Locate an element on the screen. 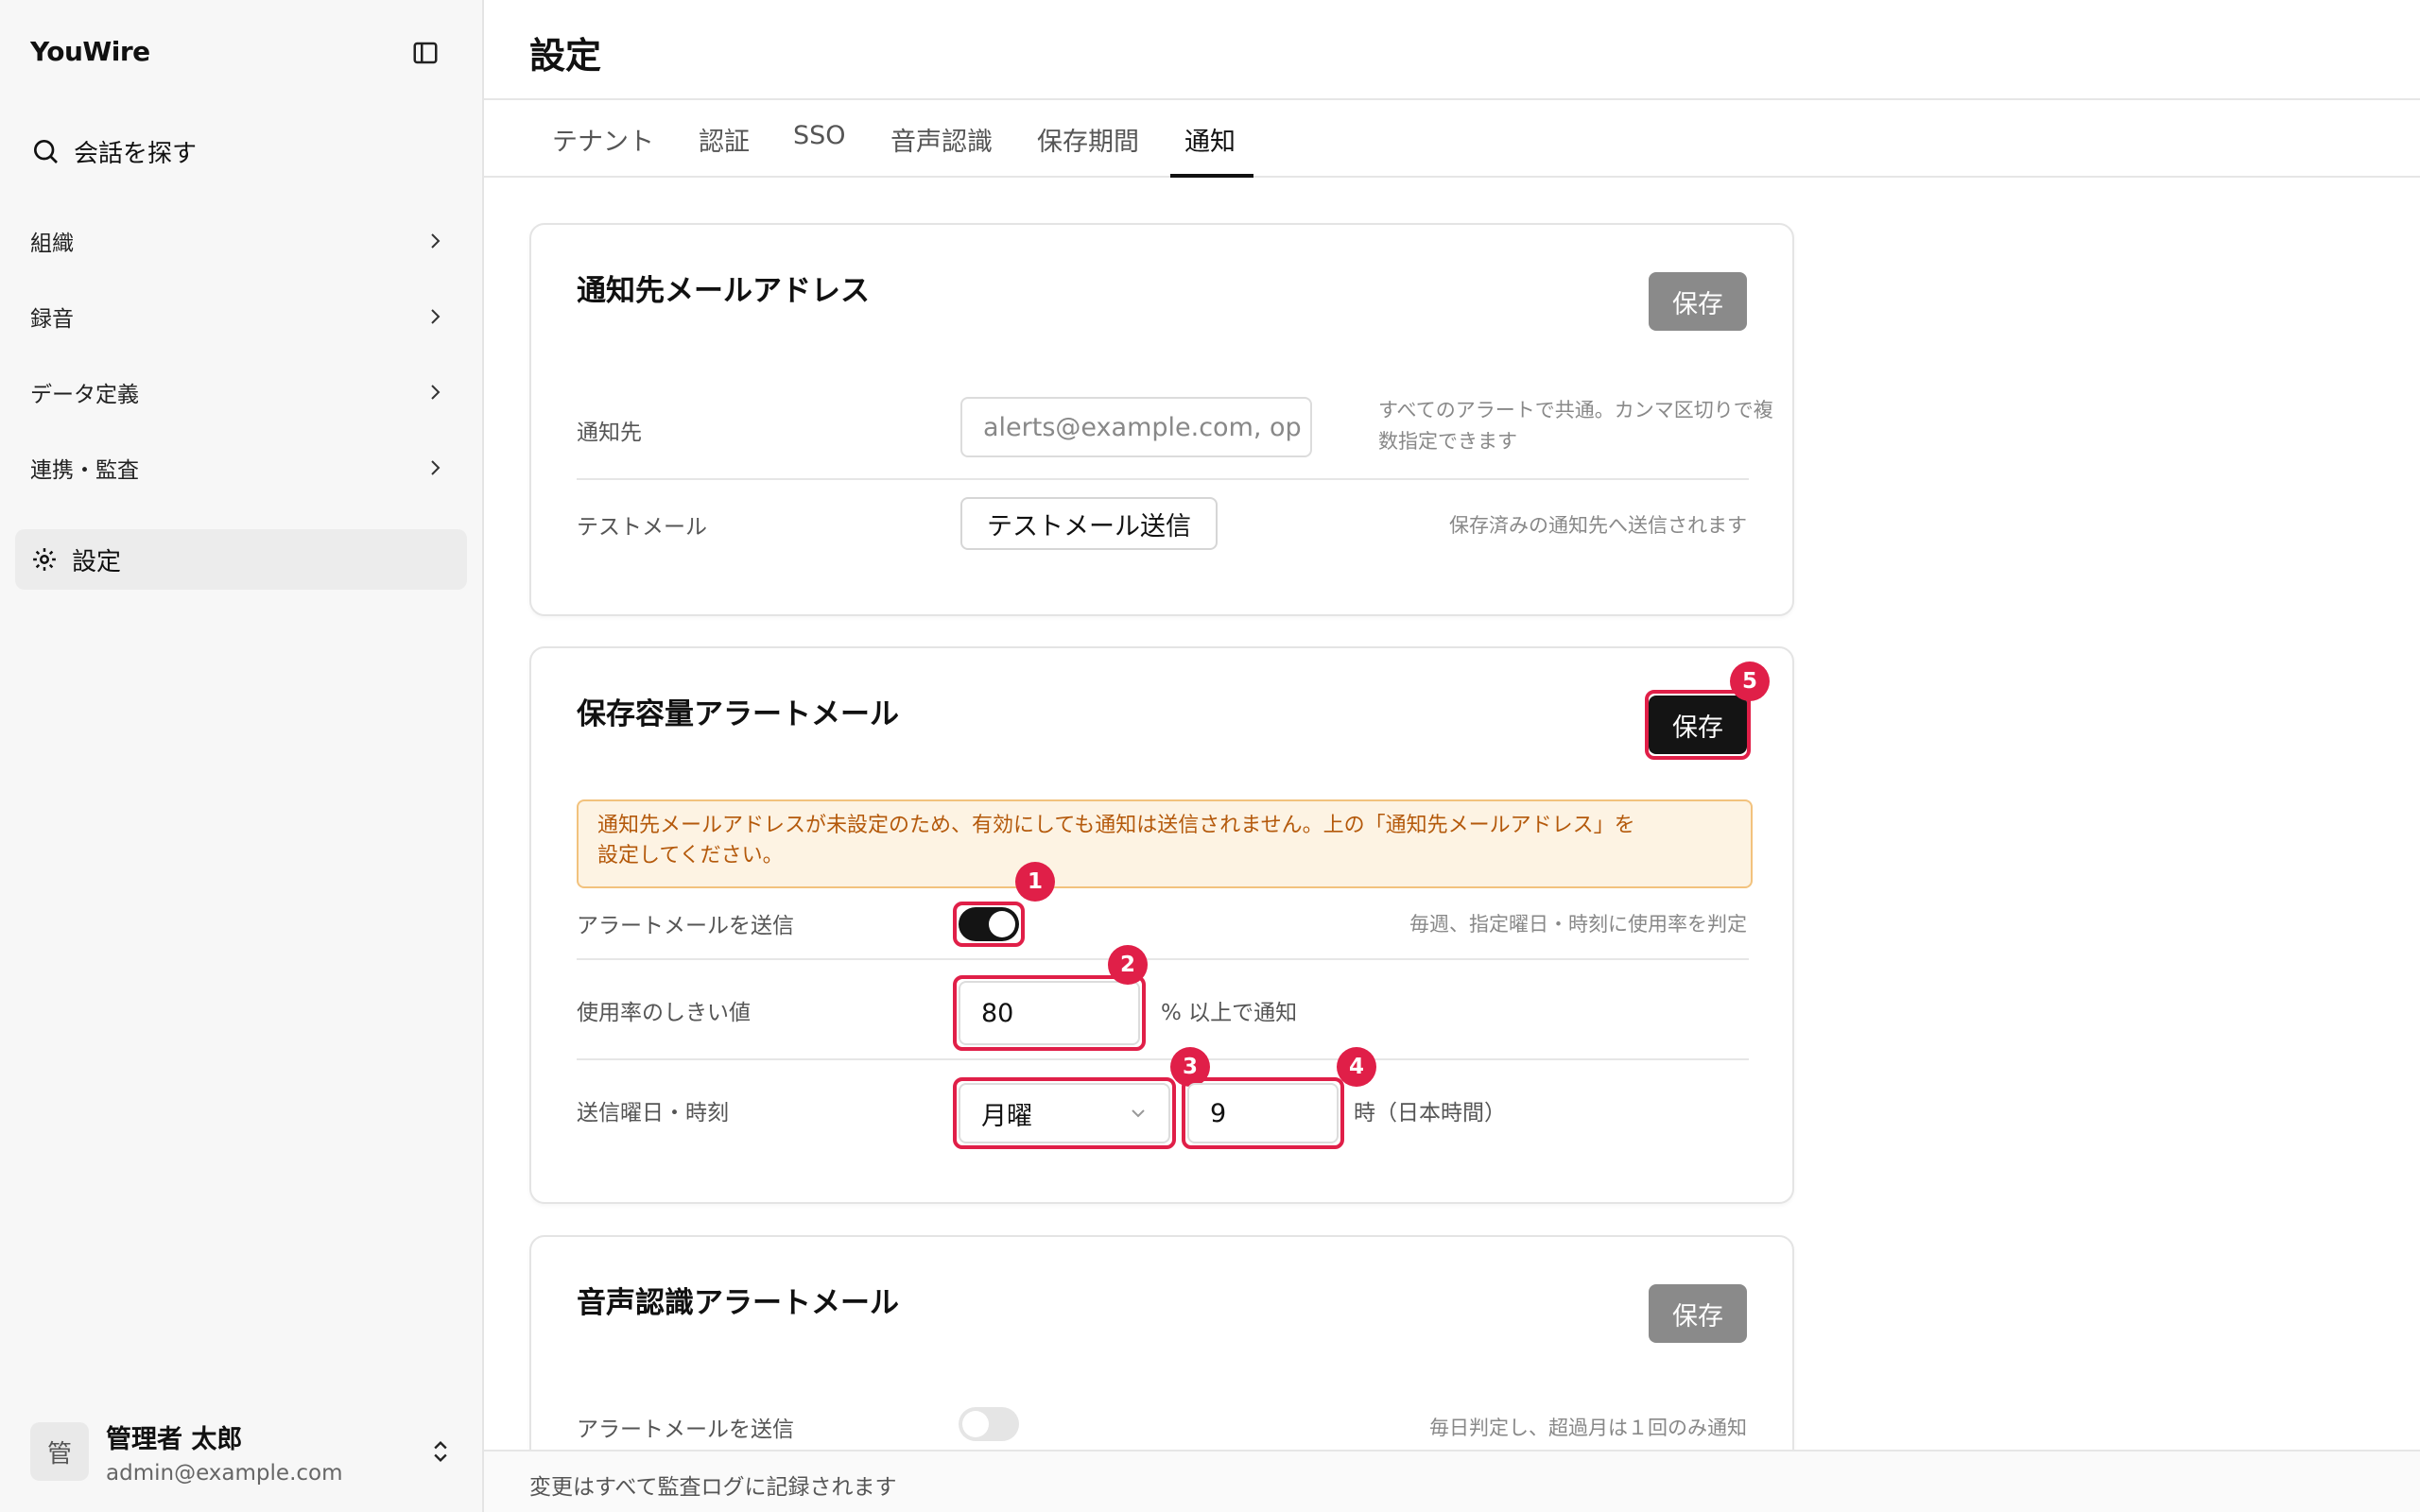  user-menu: 管 管理者 太郎 admin@example.com is located at coordinates (242, 1451).